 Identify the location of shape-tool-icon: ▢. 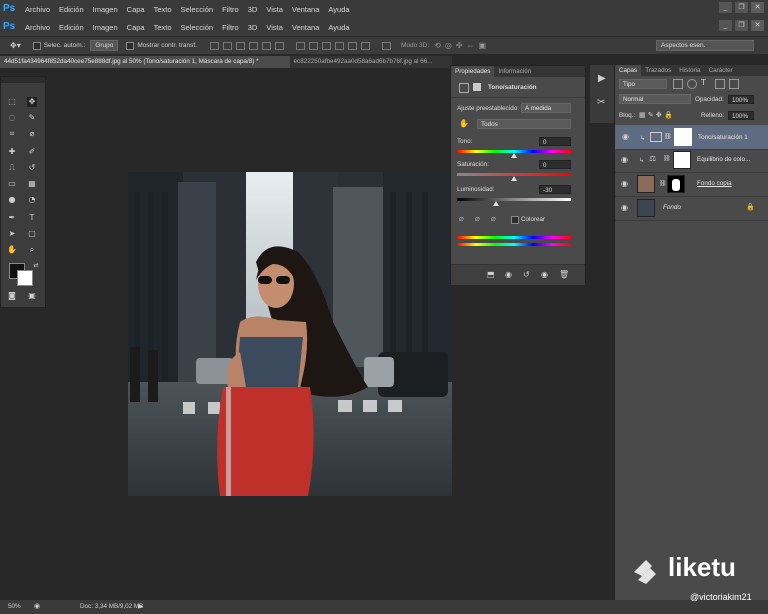
(32, 234).